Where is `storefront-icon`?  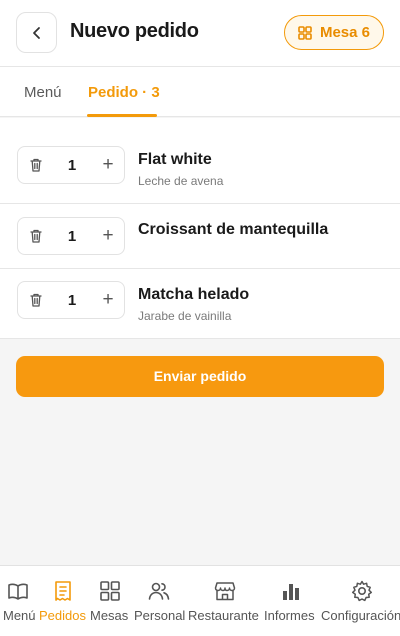 storefront-icon is located at coordinates (225, 591).